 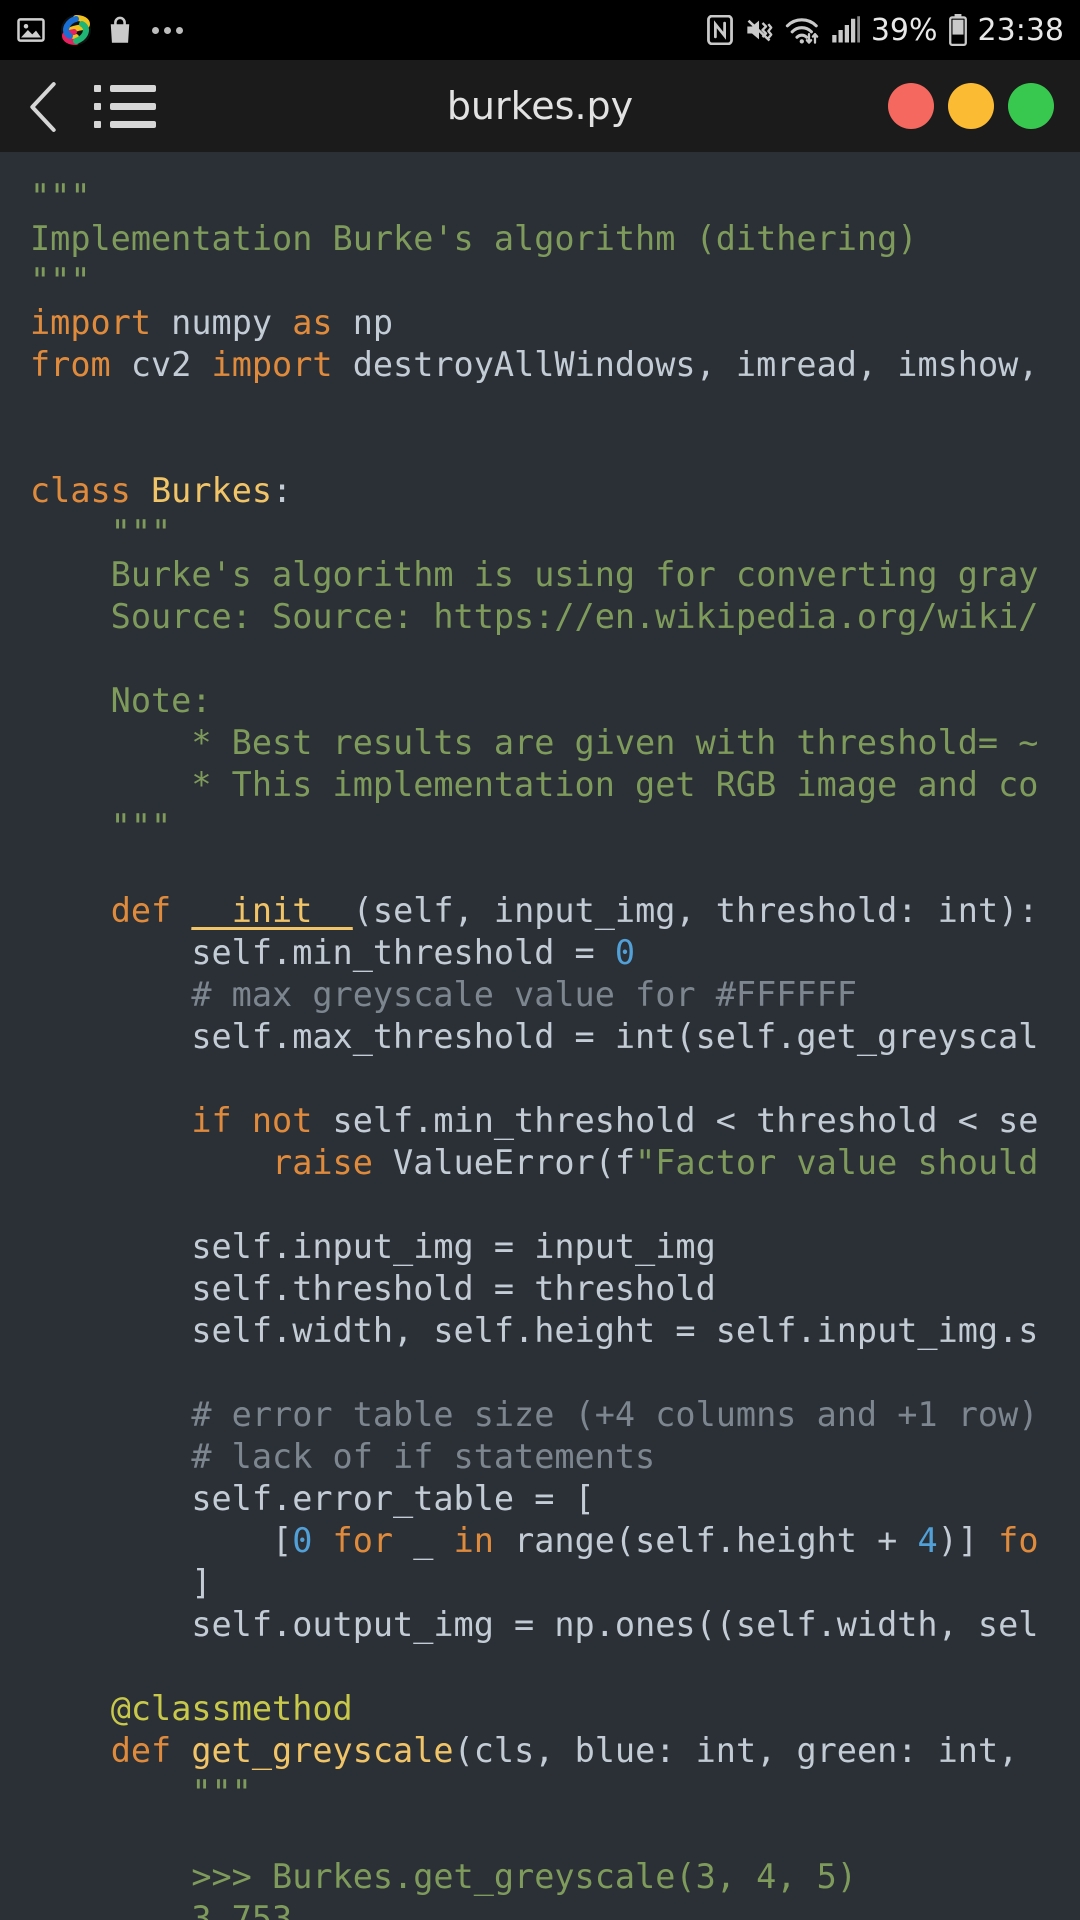 I want to click on wifi-data-transfer-icon, so click(x=803, y=30).